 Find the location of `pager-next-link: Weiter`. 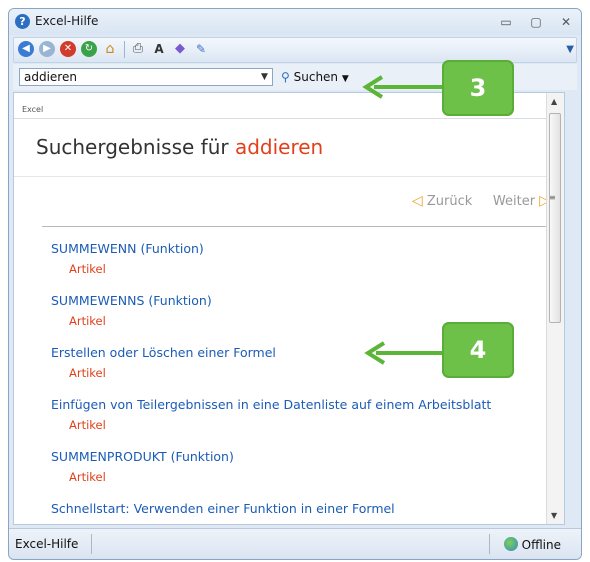

pager-next-link: Weiter is located at coordinates (514, 201).